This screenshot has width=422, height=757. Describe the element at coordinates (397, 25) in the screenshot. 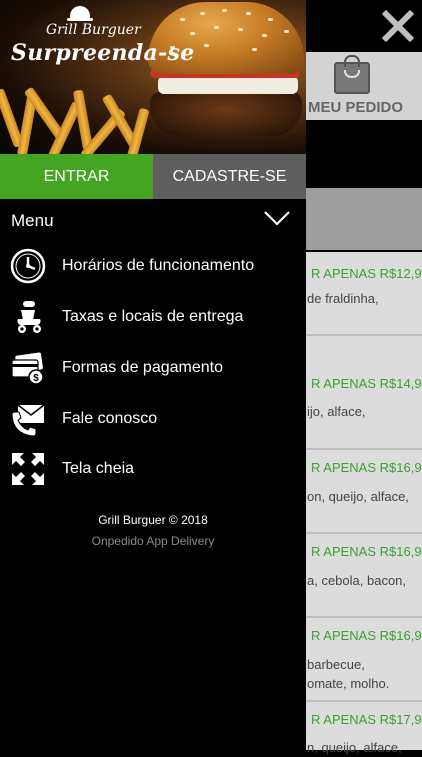

I see `close-icon` at that location.